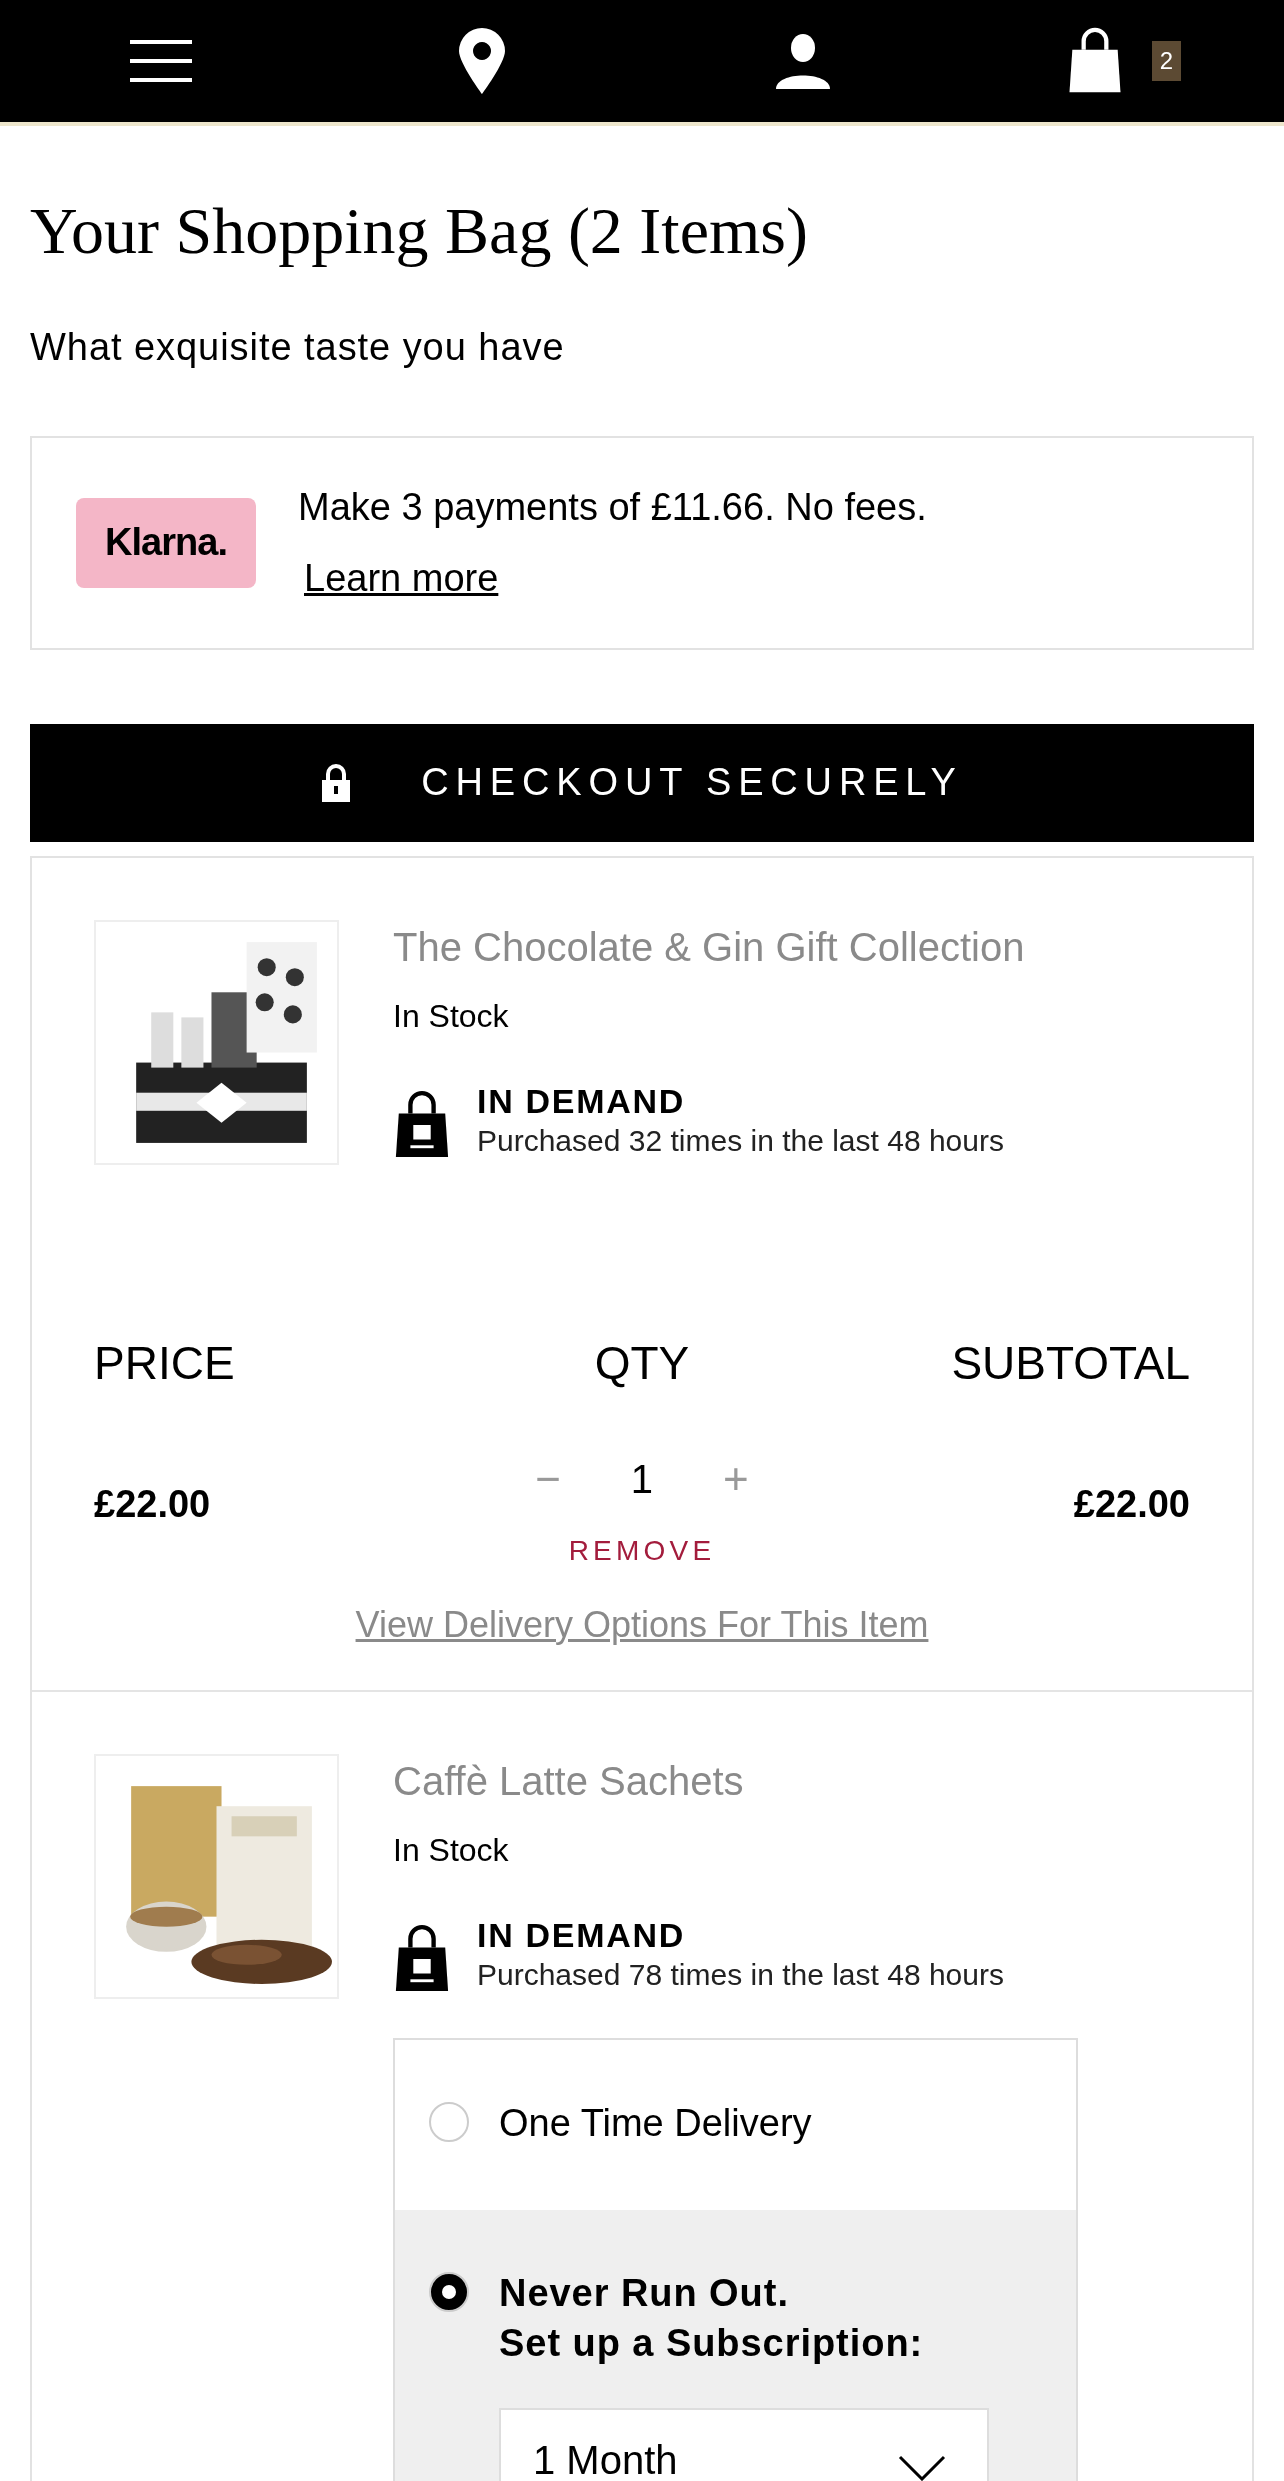 The height and width of the screenshot is (2481, 1284). What do you see at coordinates (1166, 61) in the screenshot?
I see `bag-count-badge: 2` at bounding box center [1166, 61].